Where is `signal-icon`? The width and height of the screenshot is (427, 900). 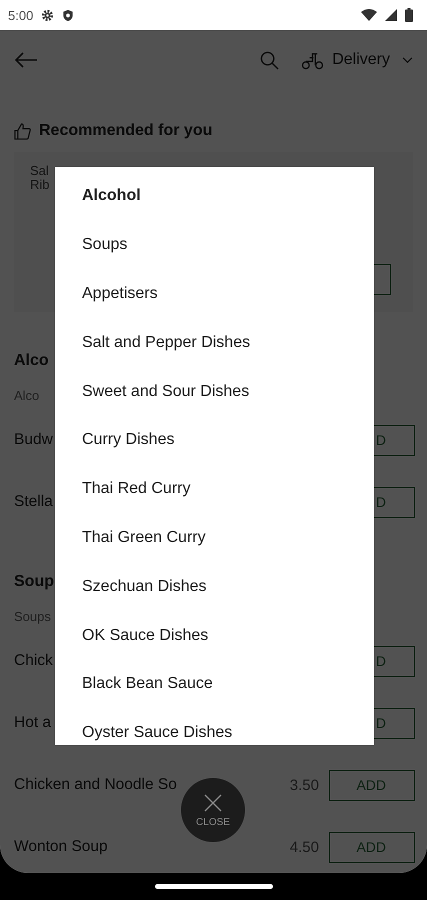 signal-icon is located at coordinates (391, 15).